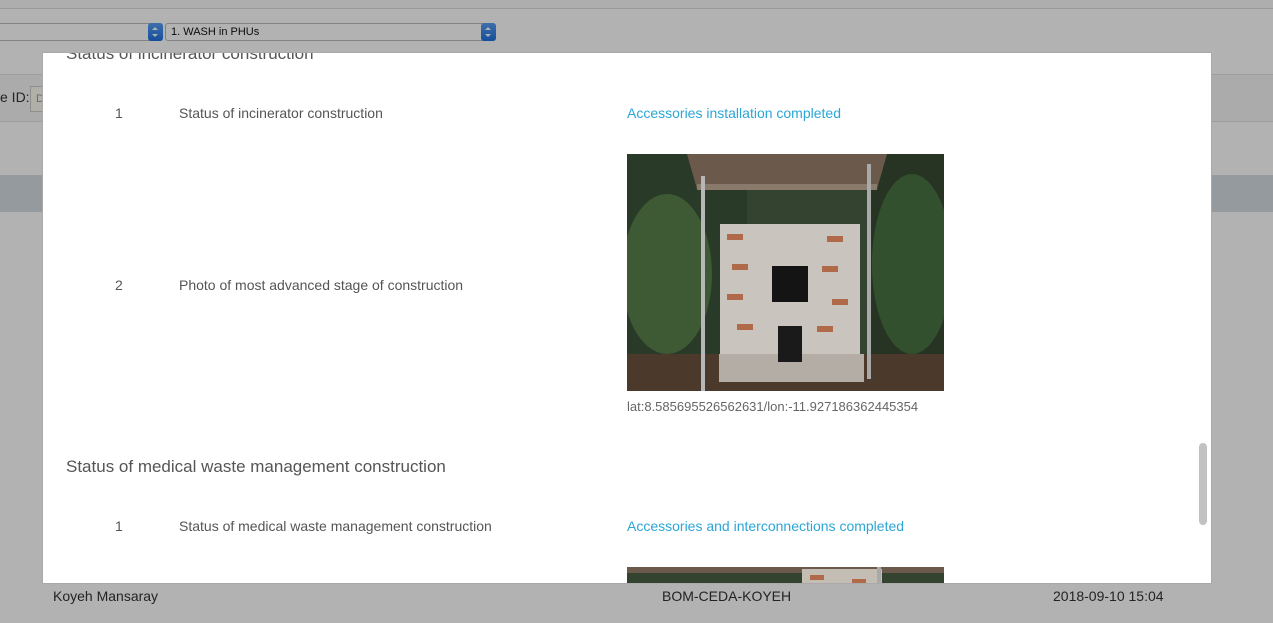  What do you see at coordinates (281, 113) in the screenshot?
I see `question-label: Status of incinerator construction` at bounding box center [281, 113].